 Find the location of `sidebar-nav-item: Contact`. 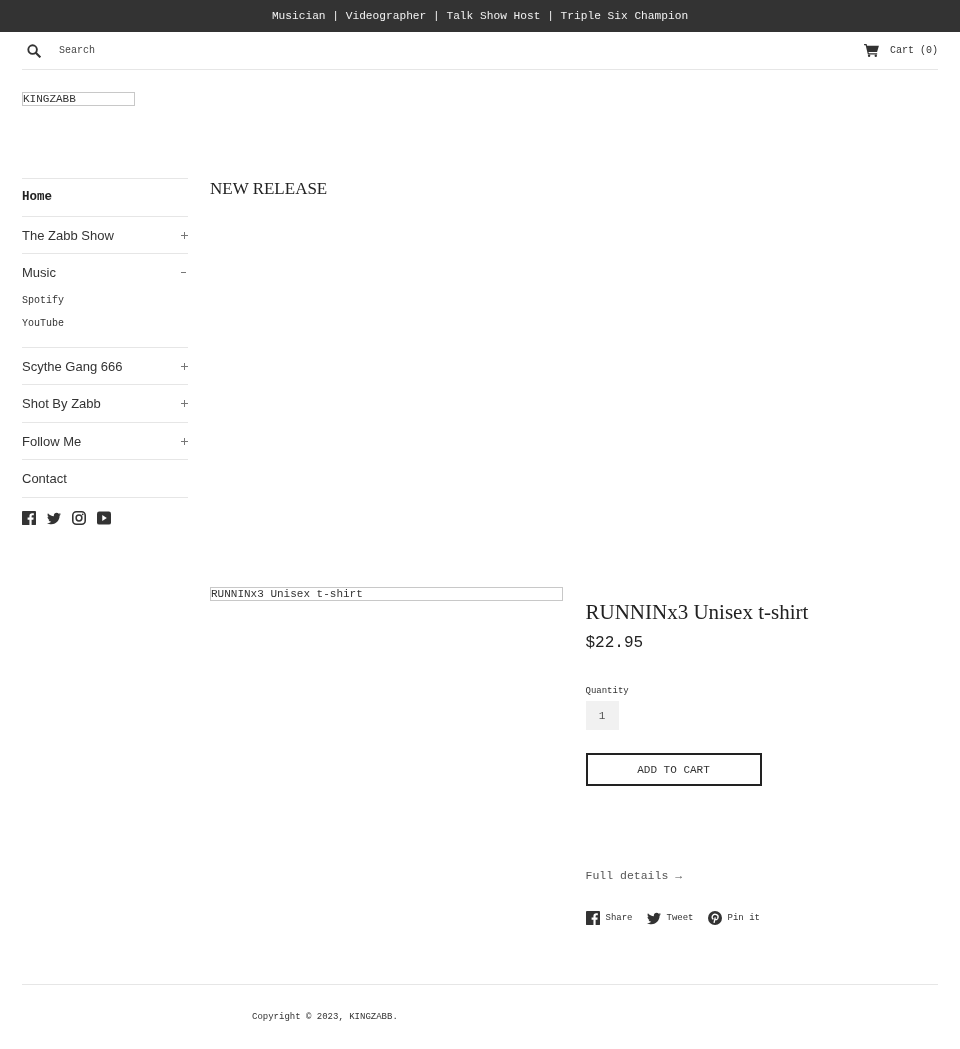

sidebar-nav-item: Contact is located at coordinates (105, 478).